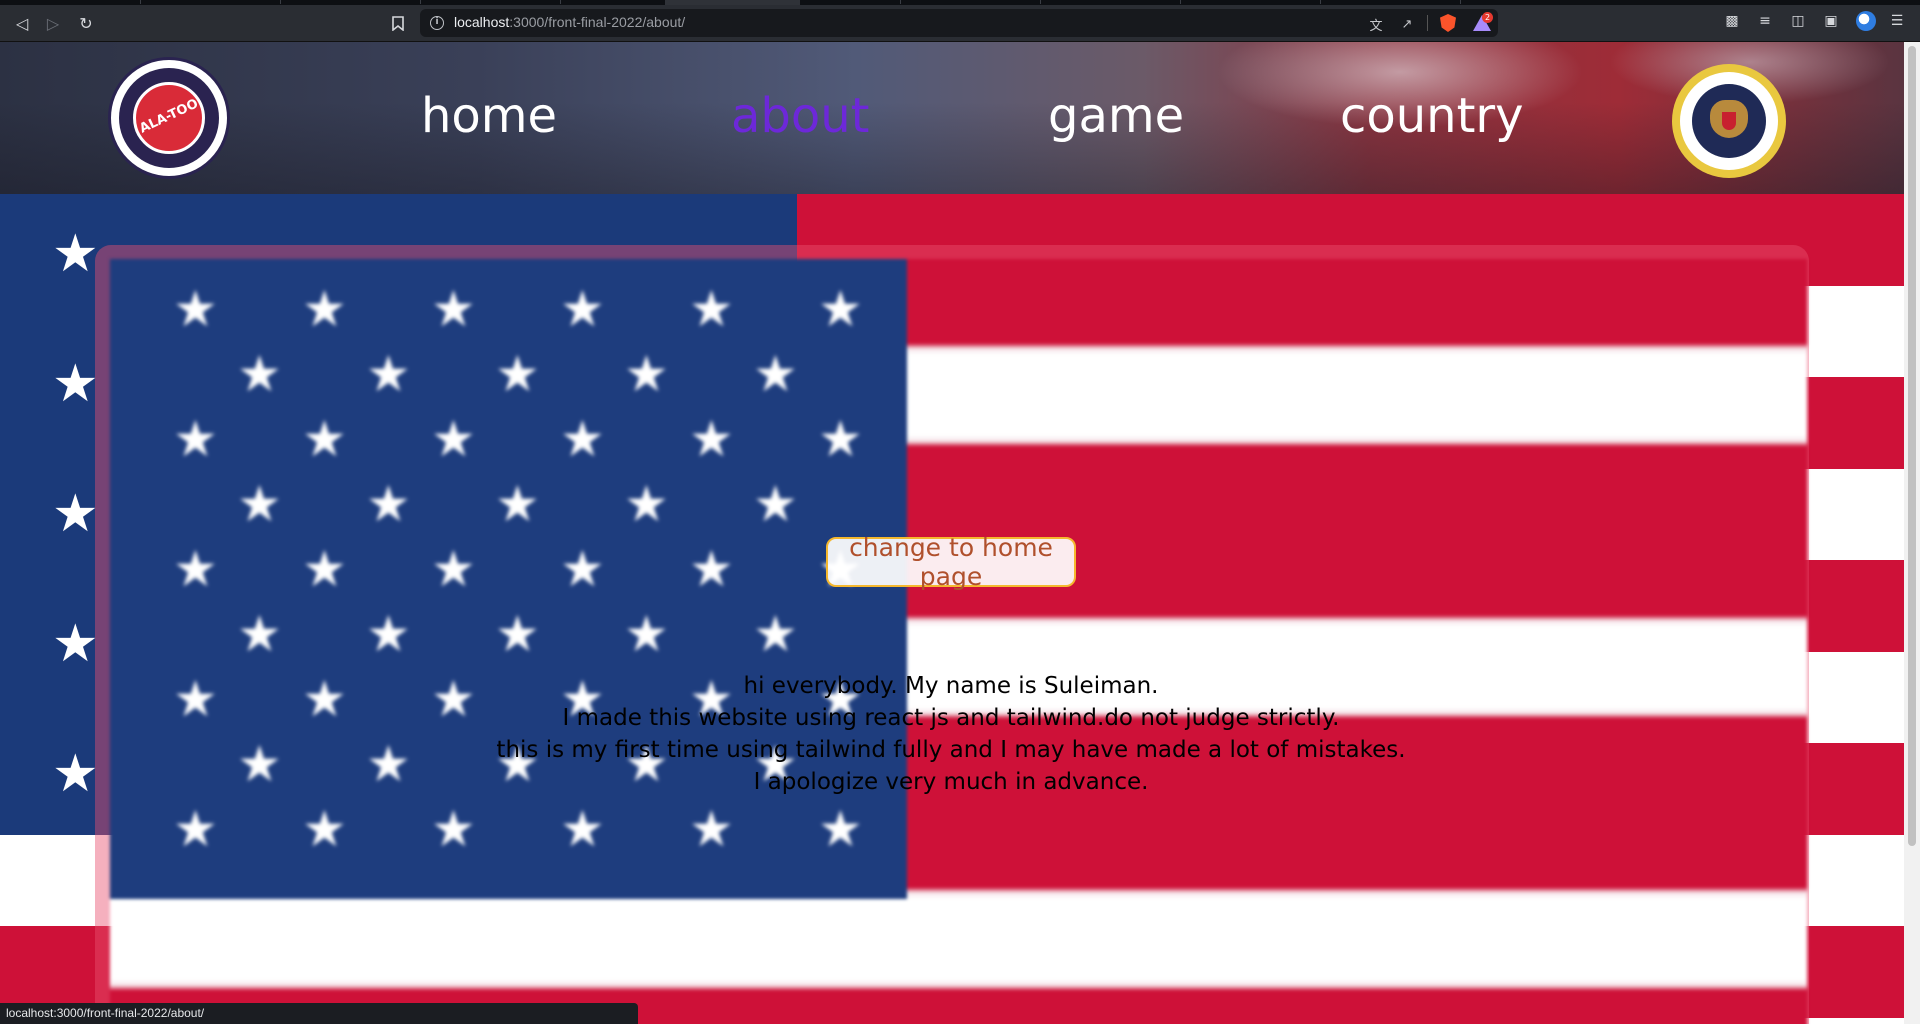  What do you see at coordinates (1407, 24) in the screenshot?
I see `share-icon: ↗` at bounding box center [1407, 24].